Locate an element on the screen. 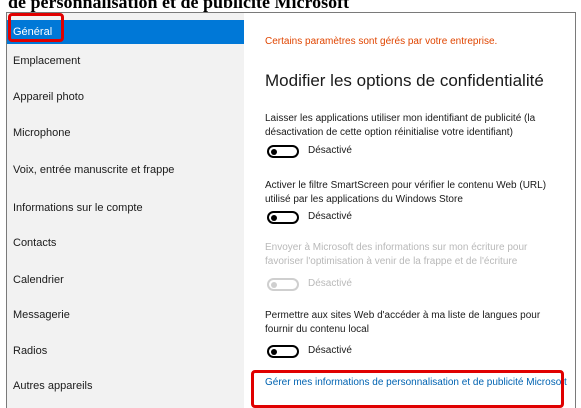 The height and width of the screenshot is (408, 581). smartscreen-toggle is located at coordinates (283, 217).